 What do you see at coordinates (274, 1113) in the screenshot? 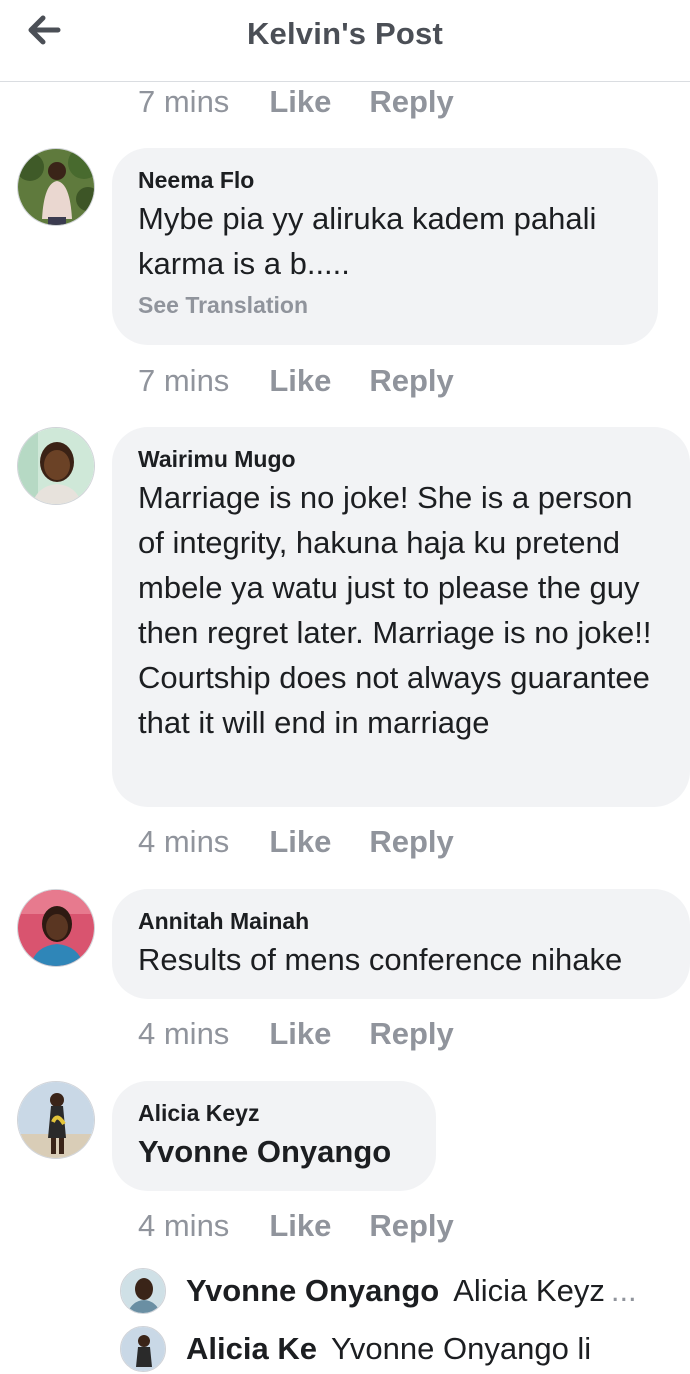
I see `comment-author: Alicia Keyz` at bounding box center [274, 1113].